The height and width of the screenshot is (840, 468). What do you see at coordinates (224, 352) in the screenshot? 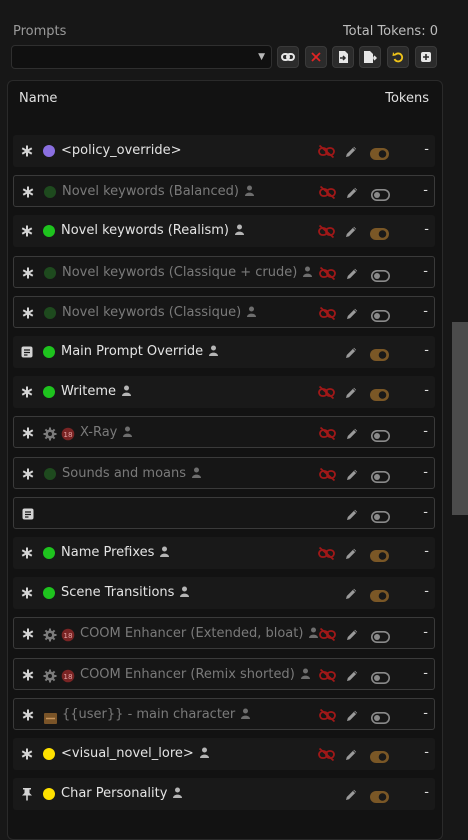
I see `prompt-row: Main Prompt Override -` at bounding box center [224, 352].